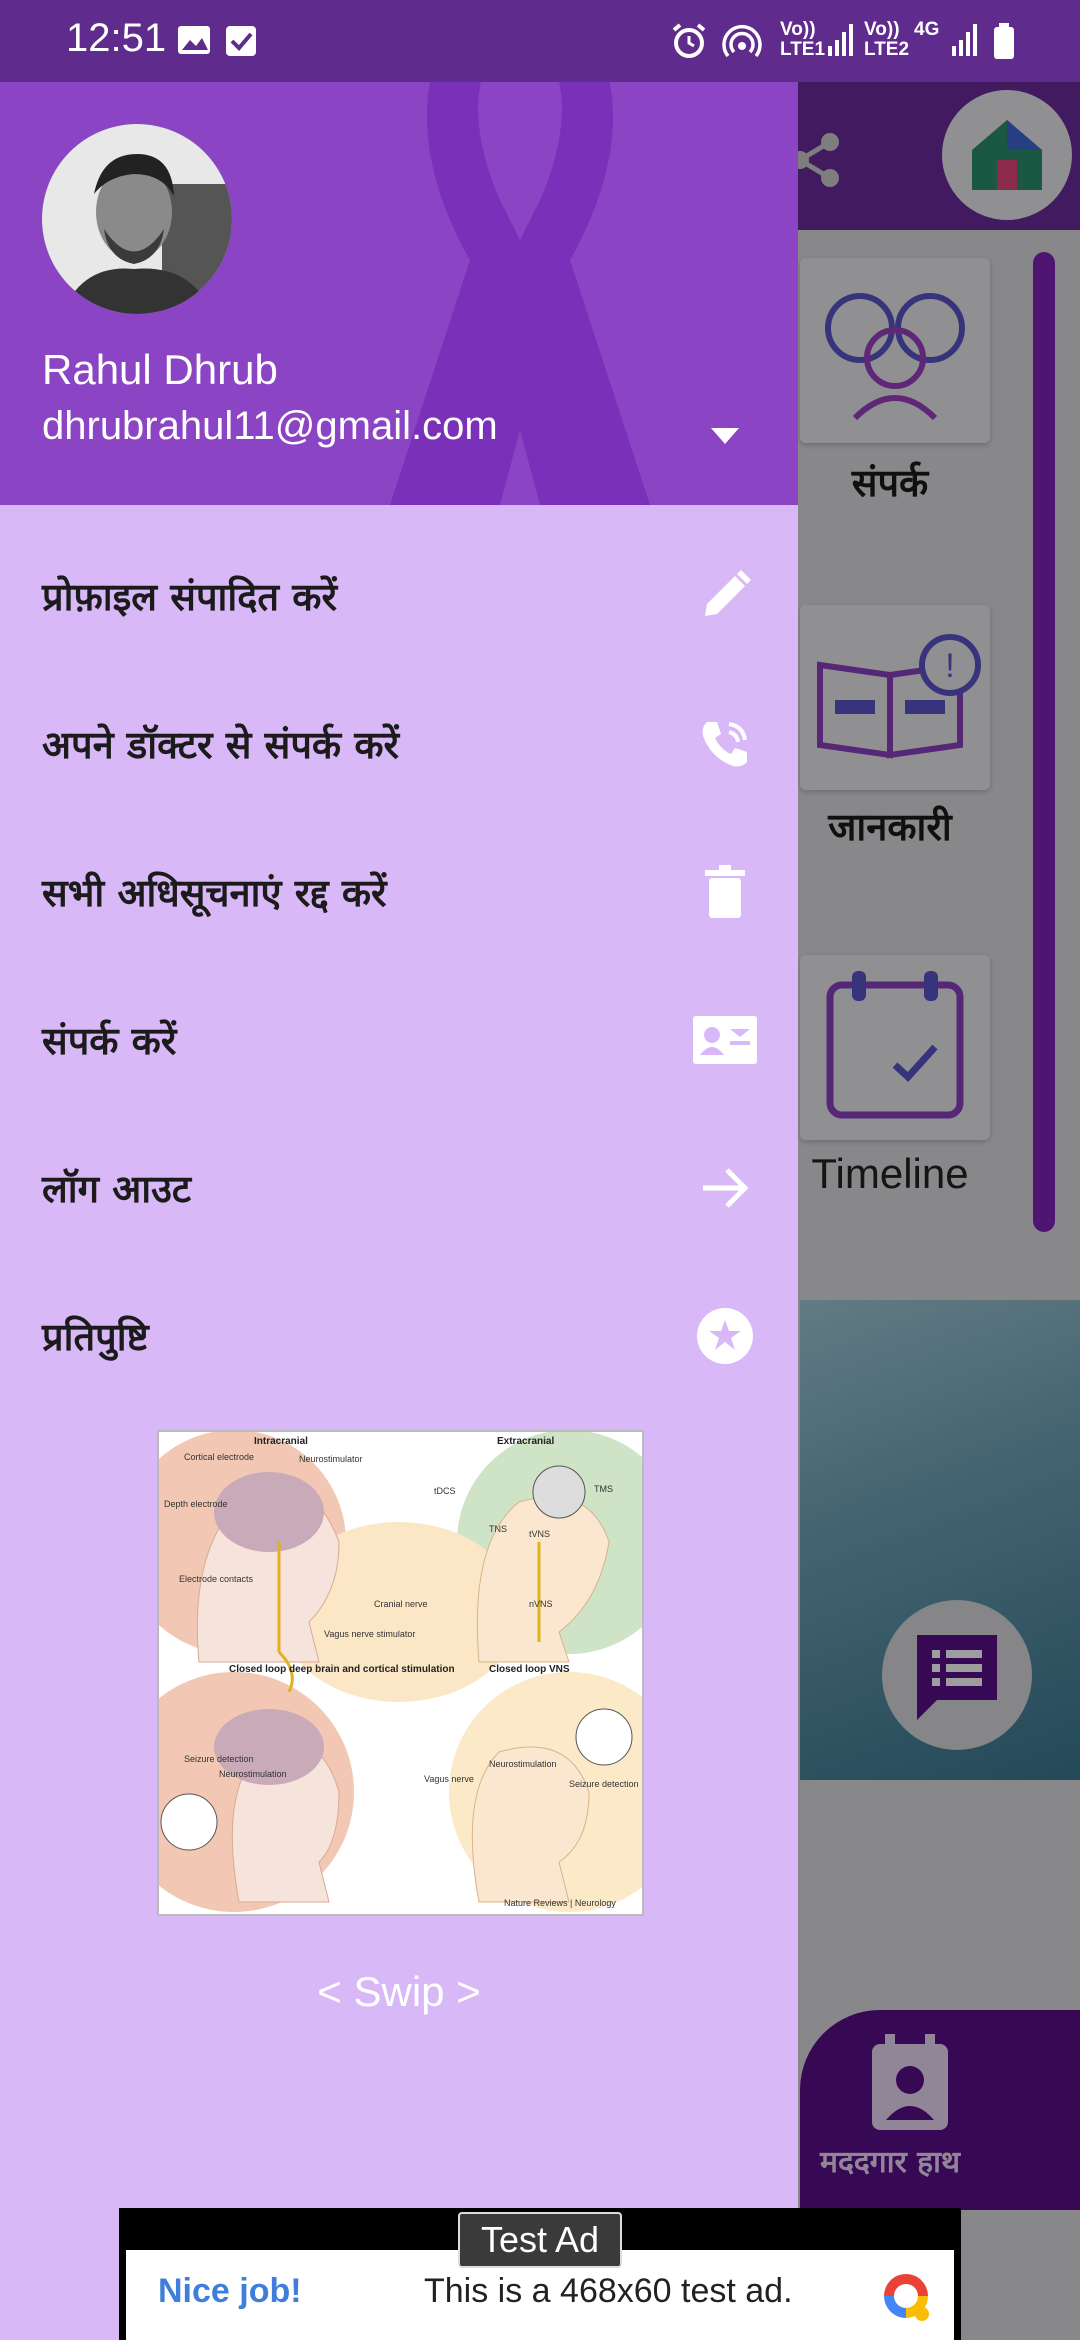 The width and height of the screenshot is (1080, 2340). I want to click on menu-label: प्रोफ़ाइल संपादित करें, so click(190, 597).